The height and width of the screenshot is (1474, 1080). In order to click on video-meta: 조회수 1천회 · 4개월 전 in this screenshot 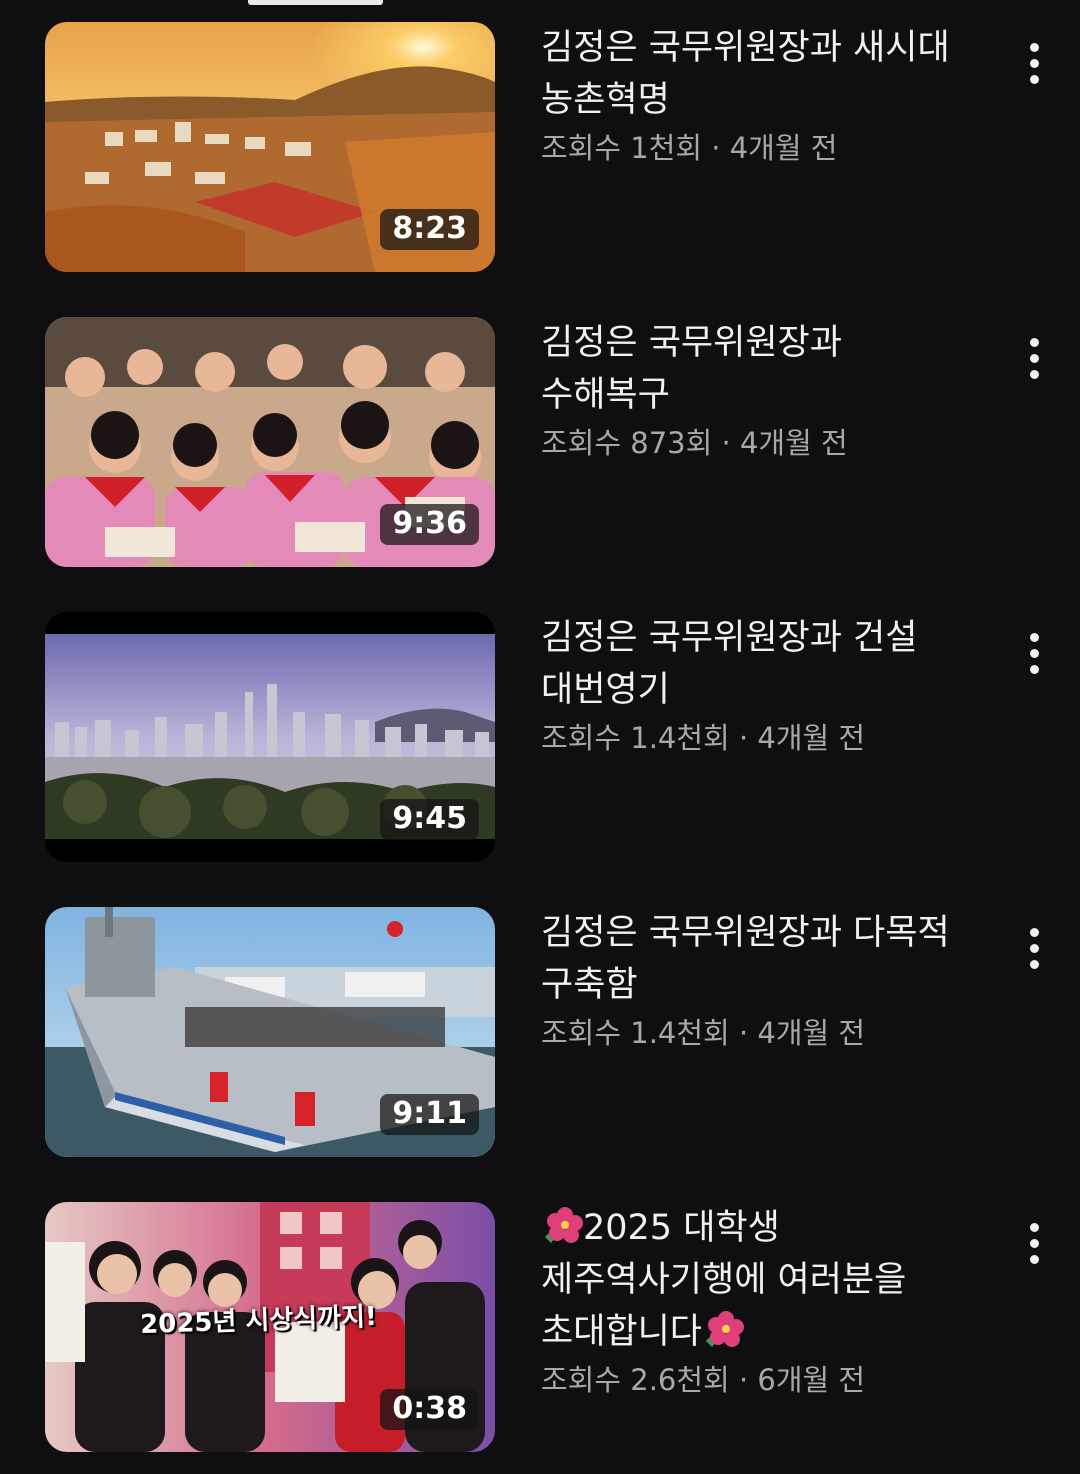, I will do `click(761, 148)`.